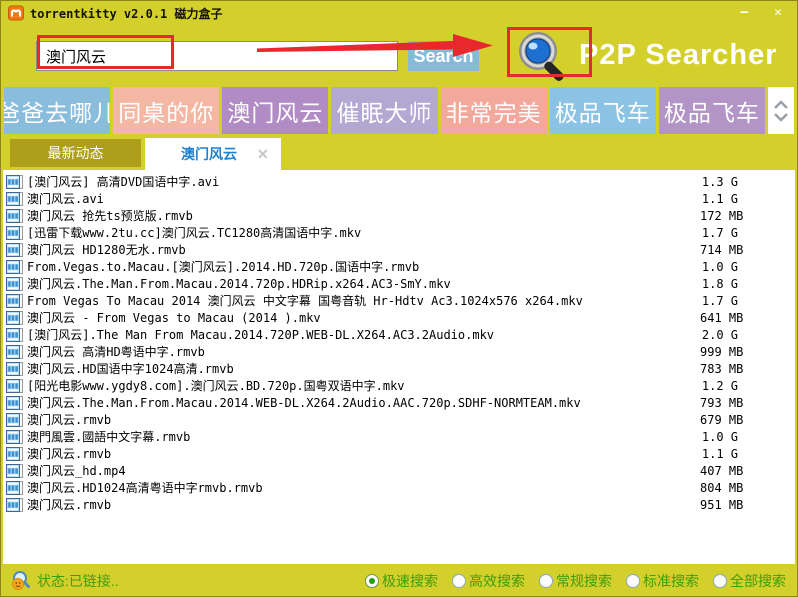  What do you see at coordinates (722, 487) in the screenshot?
I see `result-size: 804 MB` at bounding box center [722, 487].